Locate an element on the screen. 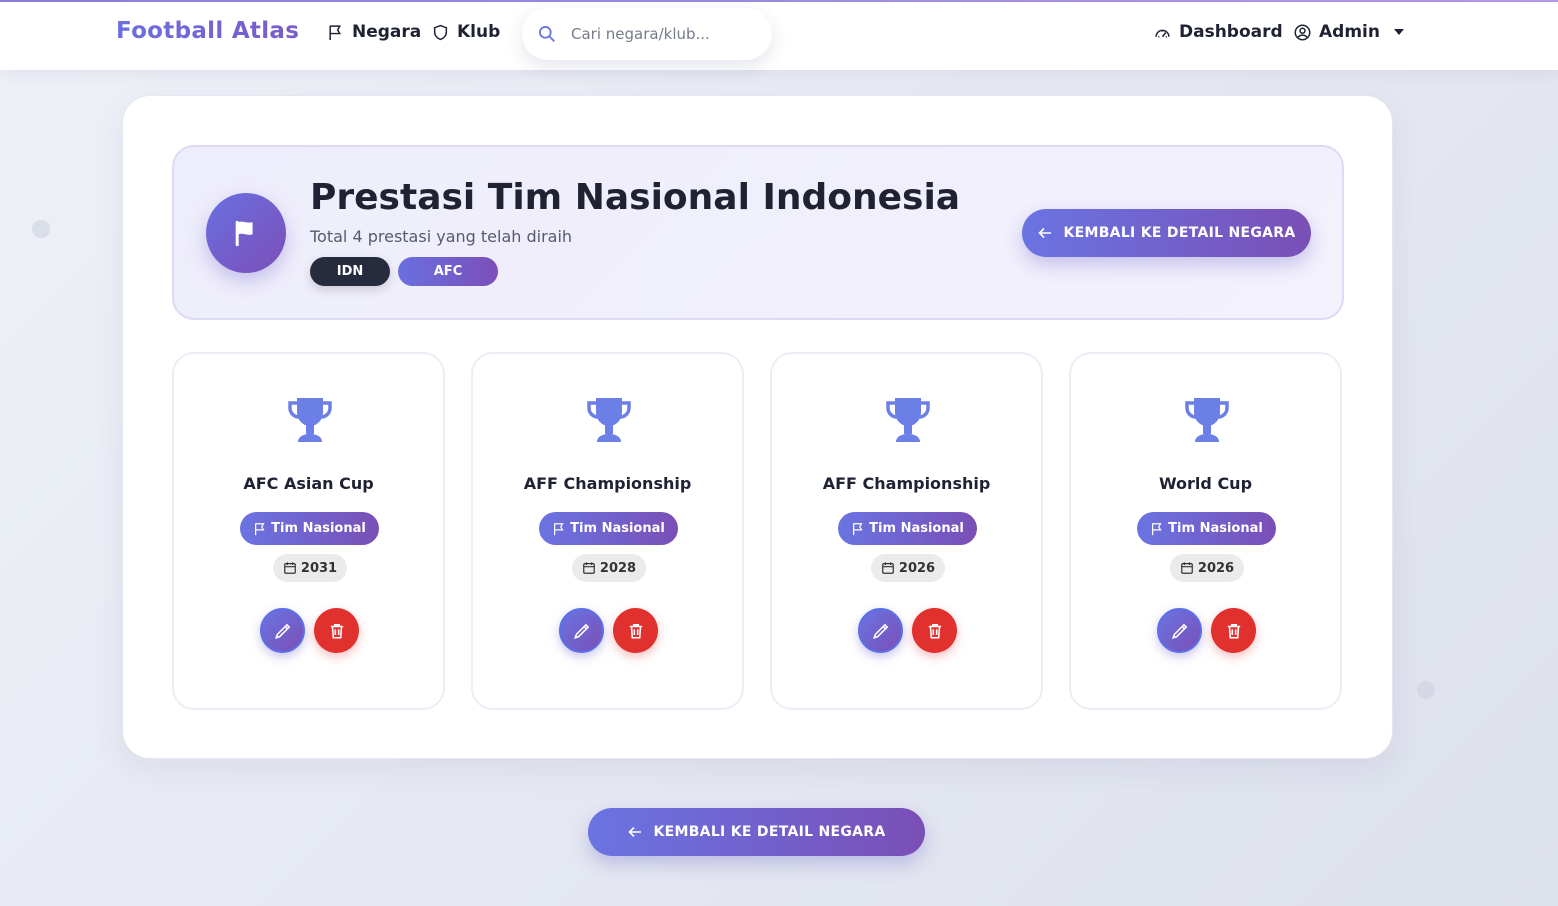 This screenshot has width=1558, height=906. year-label: 2031 is located at coordinates (319, 568).